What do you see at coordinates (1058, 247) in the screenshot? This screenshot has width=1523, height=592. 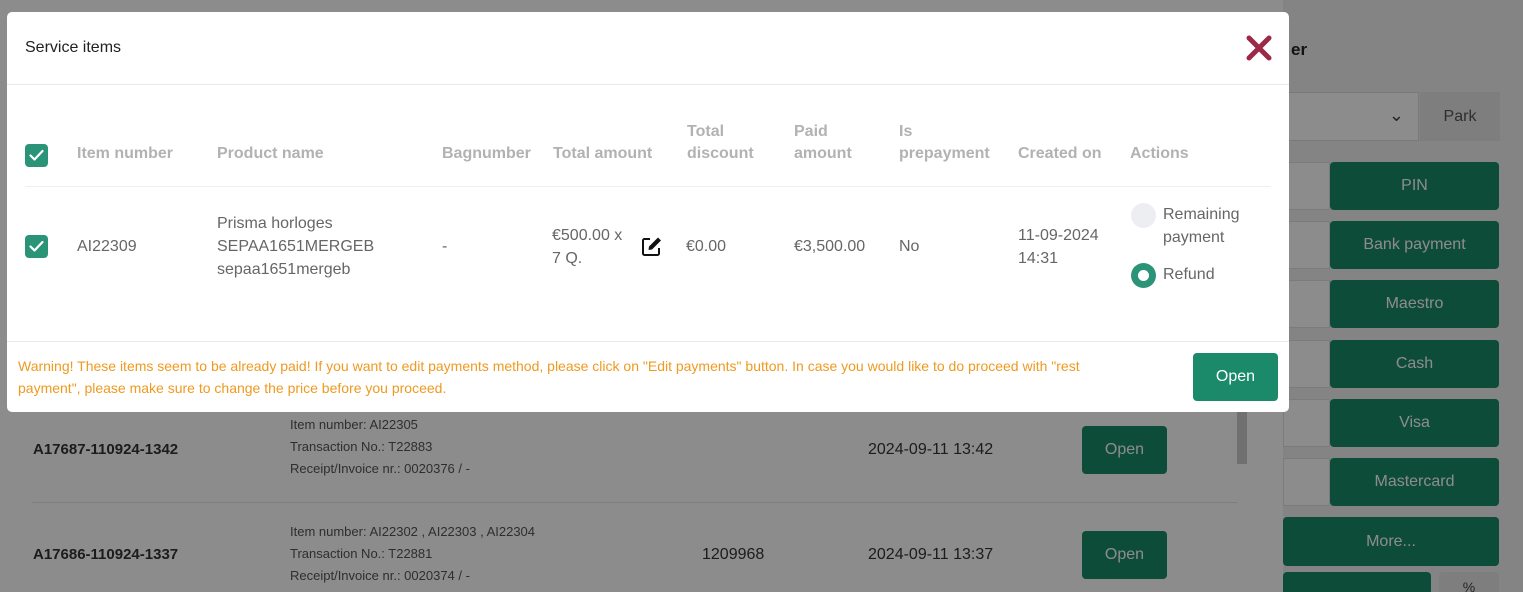 I see `created-on-cell: 11-09-2024 14:31` at bounding box center [1058, 247].